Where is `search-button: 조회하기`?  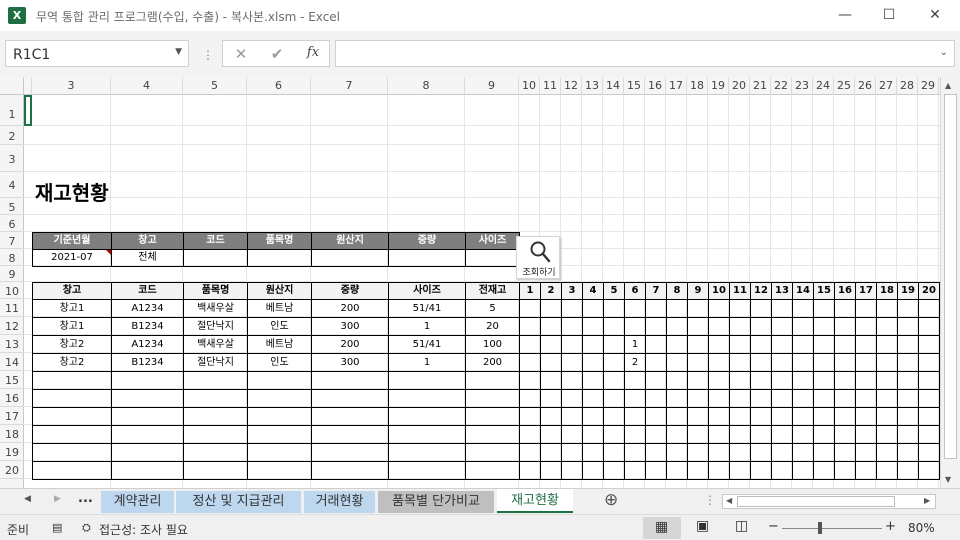 search-button: 조회하기 is located at coordinates (538, 257).